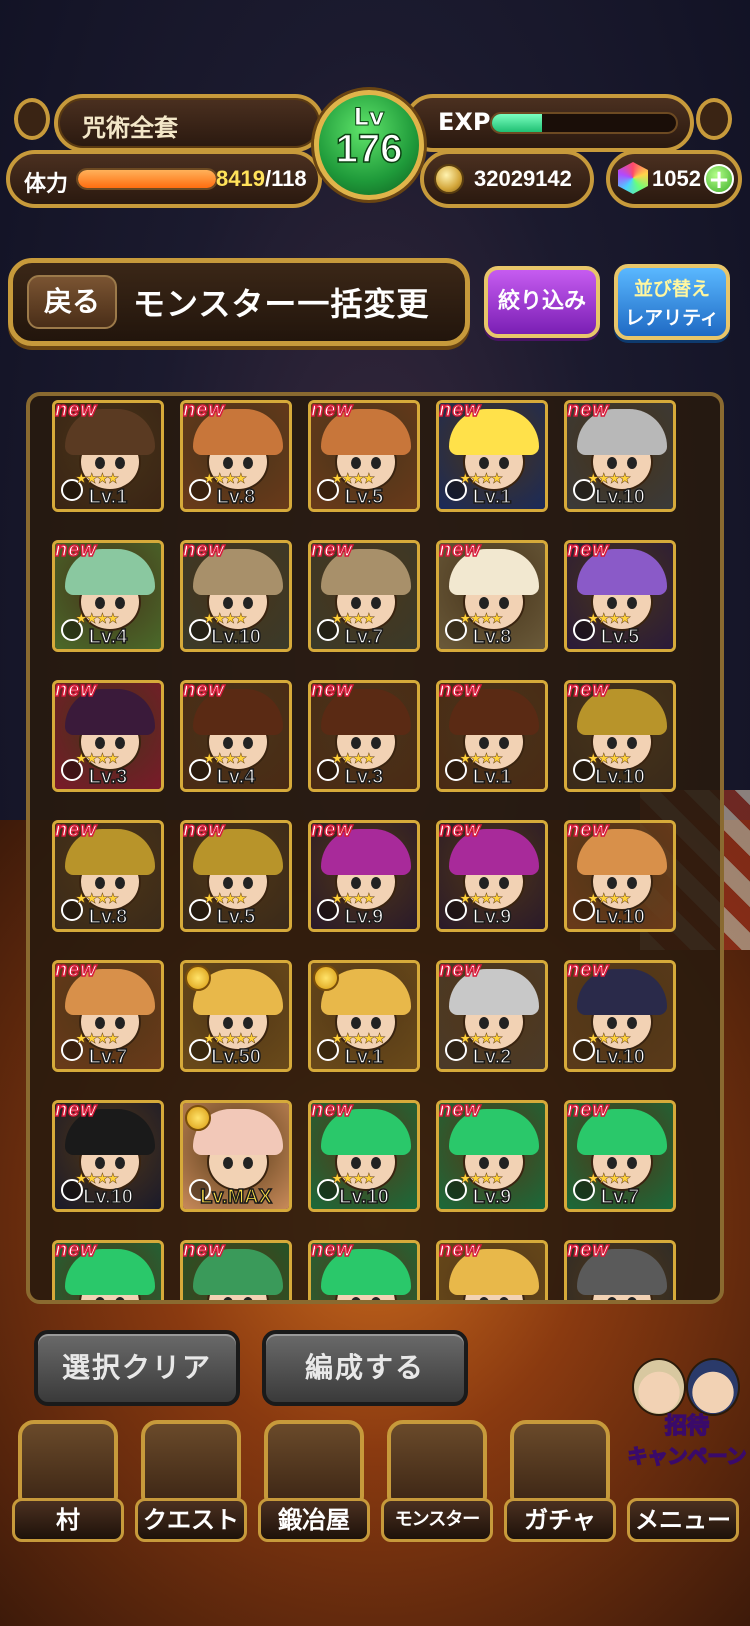 This screenshot has width=750, height=1626. I want to click on back-button: 戻る, so click(72, 302).